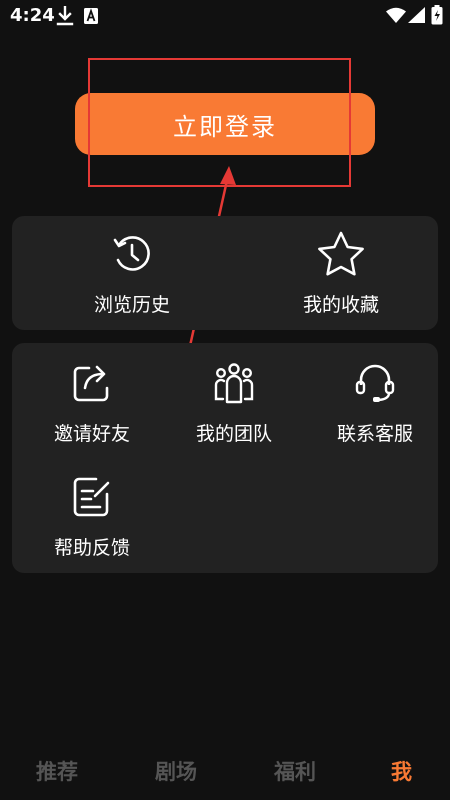 The width and height of the screenshot is (450, 800). I want to click on tab-theater: 剧场, so click(176, 771).